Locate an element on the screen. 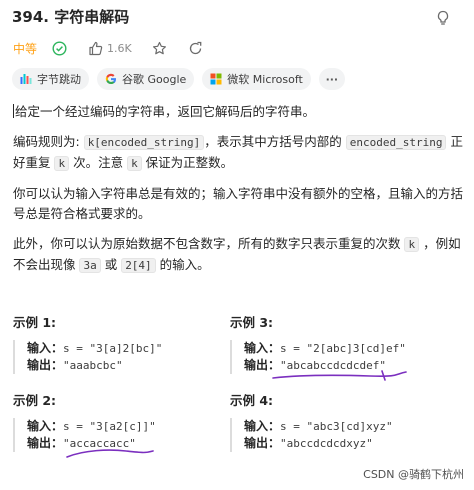 Image resolution: width=474 pixels, height=490 pixels. example-input: s = "abc3[cd]xyz" is located at coordinates (336, 426).